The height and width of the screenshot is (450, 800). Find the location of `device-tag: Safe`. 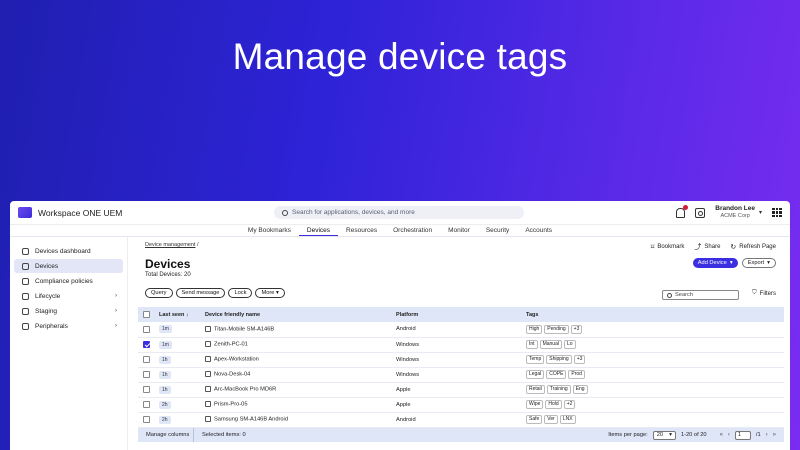

device-tag: Safe is located at coordinates (534, 419).